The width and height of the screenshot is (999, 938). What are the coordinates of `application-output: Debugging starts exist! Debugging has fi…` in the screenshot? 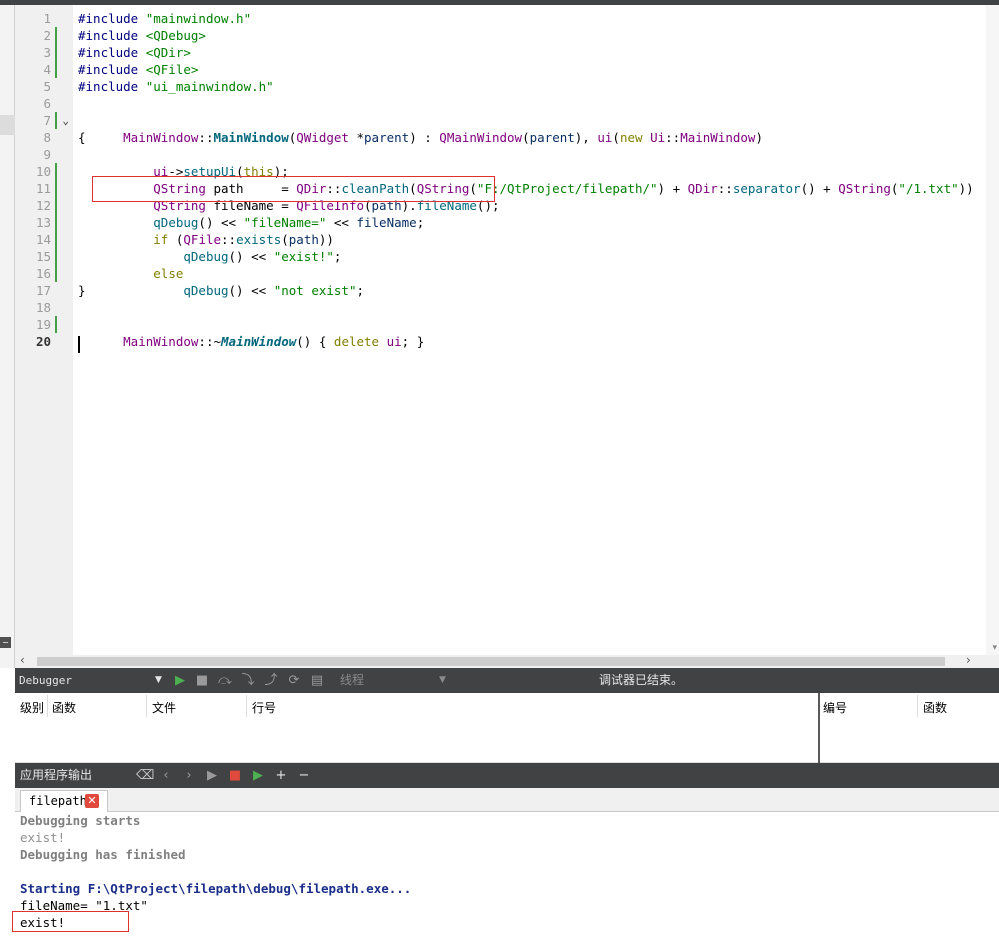 It's located at (505, 875).